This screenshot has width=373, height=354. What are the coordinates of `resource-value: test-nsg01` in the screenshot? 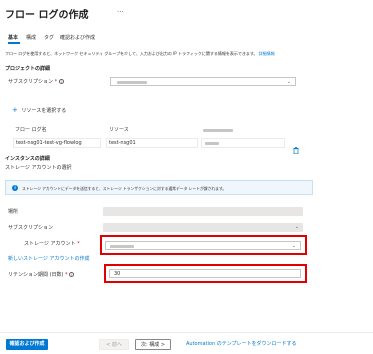 It's located at (122, 143).